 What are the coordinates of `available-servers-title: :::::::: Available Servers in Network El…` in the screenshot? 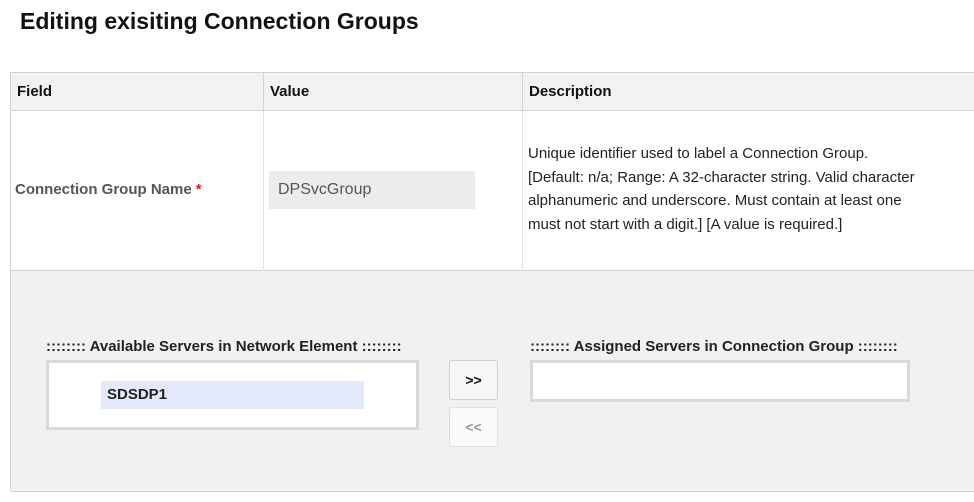 It's located at (224, 346).